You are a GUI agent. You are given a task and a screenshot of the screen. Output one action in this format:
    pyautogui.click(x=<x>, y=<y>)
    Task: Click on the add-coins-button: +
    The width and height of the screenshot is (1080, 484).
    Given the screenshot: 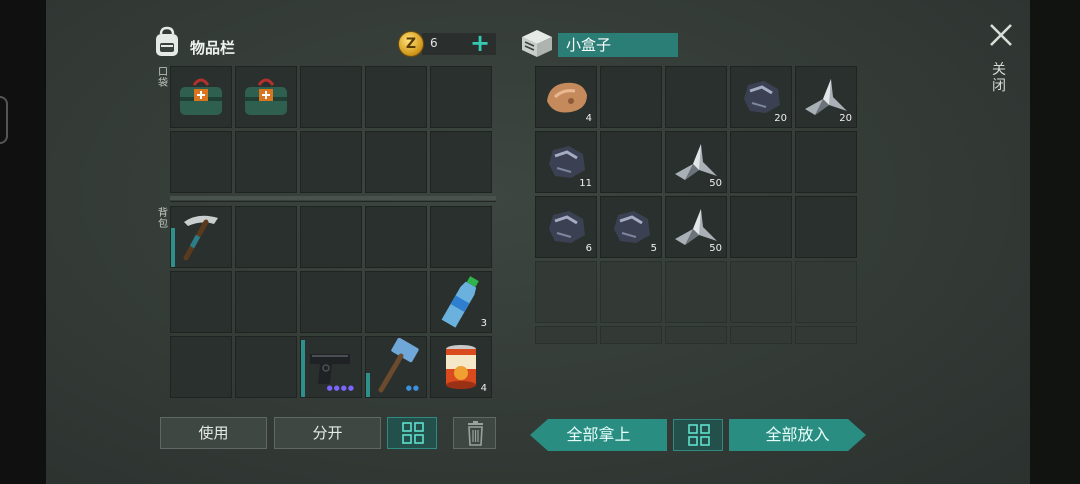 What is the action you would take?
    pyautogui.click(x=480, y=43)
    